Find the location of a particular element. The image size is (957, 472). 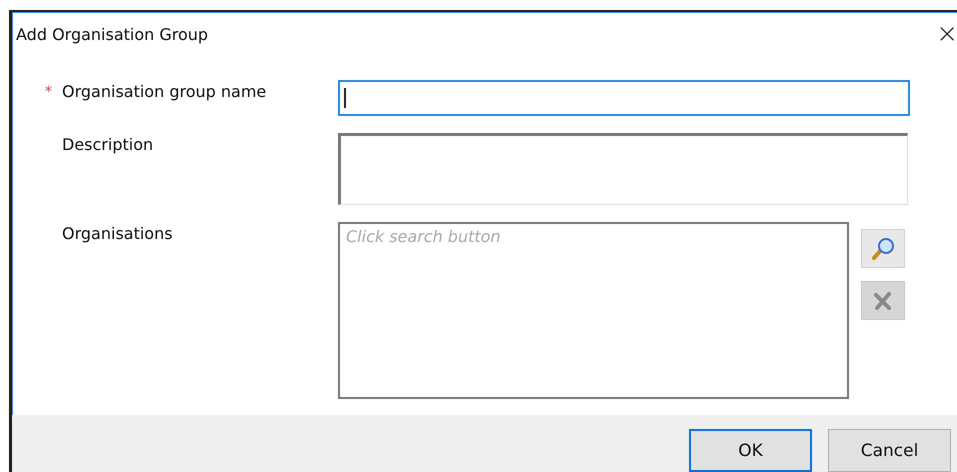

field-label: Description is located at coordinates (108, 144).